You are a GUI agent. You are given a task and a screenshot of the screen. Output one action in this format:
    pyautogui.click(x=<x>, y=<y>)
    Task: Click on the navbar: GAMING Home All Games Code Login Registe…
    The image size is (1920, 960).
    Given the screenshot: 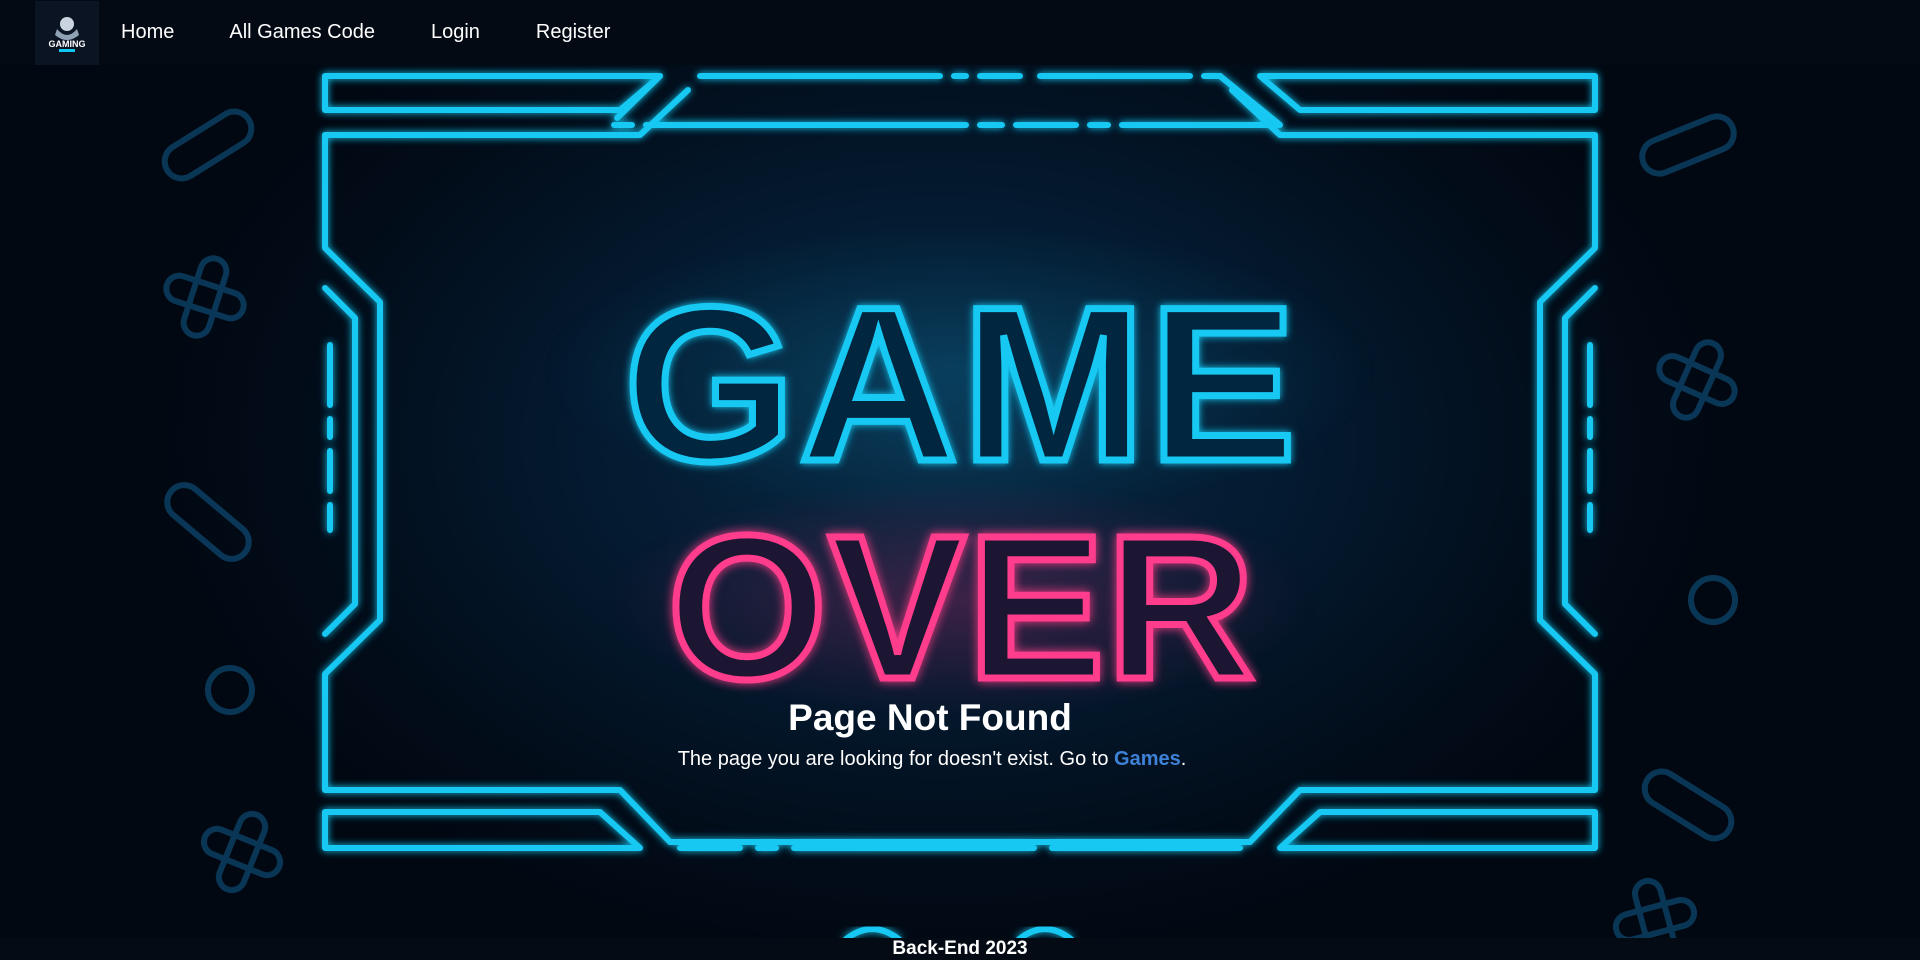 What is the action you would take?
    pyautogui.click(x=960, y=32)
    